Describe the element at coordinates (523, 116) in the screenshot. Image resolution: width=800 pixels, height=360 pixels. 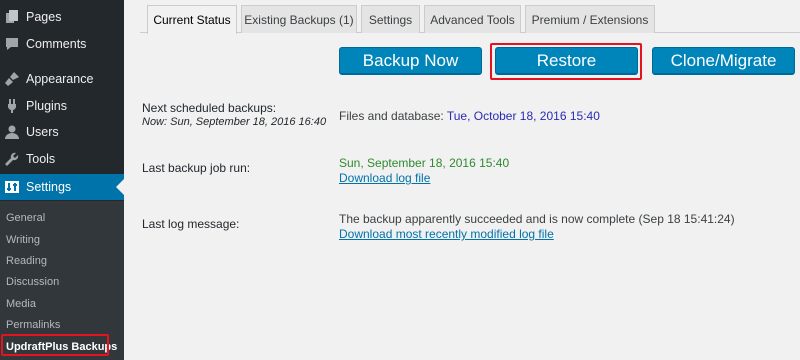
I see `next-backup-date: Tue, October 18, 2016 15:40` at that location.